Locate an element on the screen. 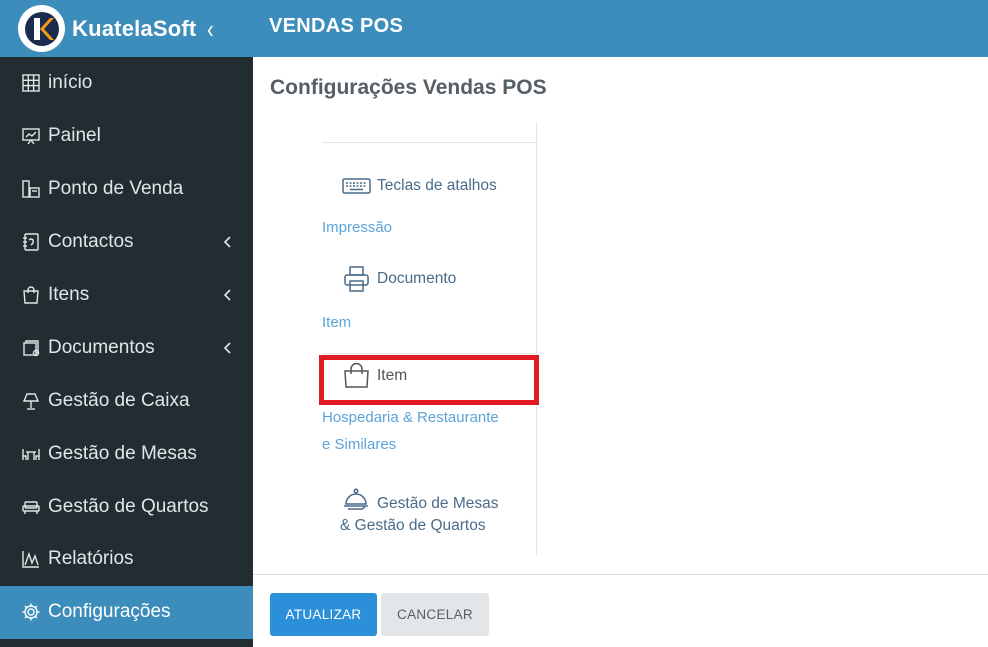 The height and width of the screenshot is (647, 988). printer-icon is located at coordinates (356, 279).